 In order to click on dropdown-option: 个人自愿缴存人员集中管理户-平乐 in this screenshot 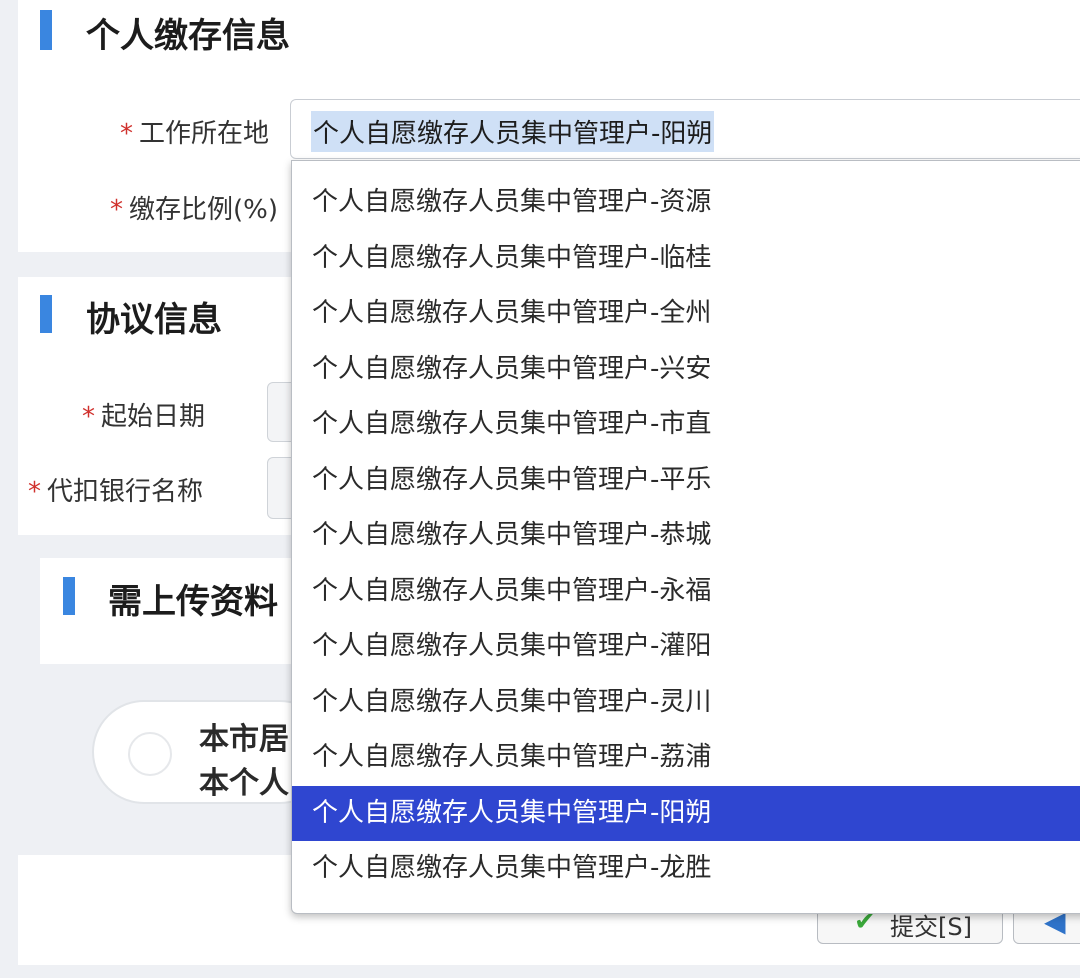, I will do `click(686, 481)`.